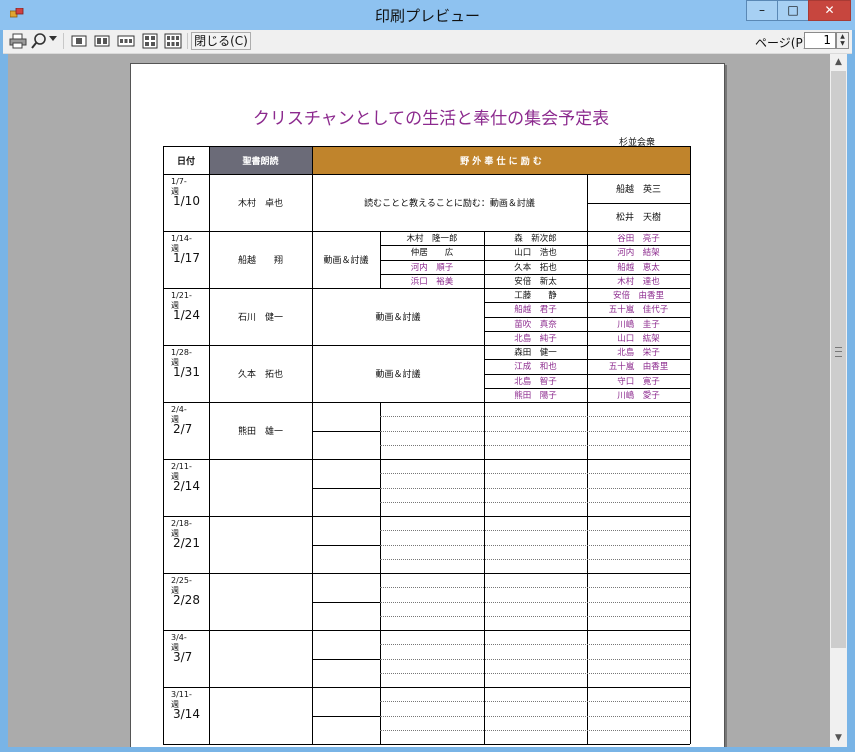 Image resolution: width=855 pixels, height=752 pixels. What do you see at coordinates (163, 445) in the screenshot?
I see `table-border-left` at bounding box center [163, 445].